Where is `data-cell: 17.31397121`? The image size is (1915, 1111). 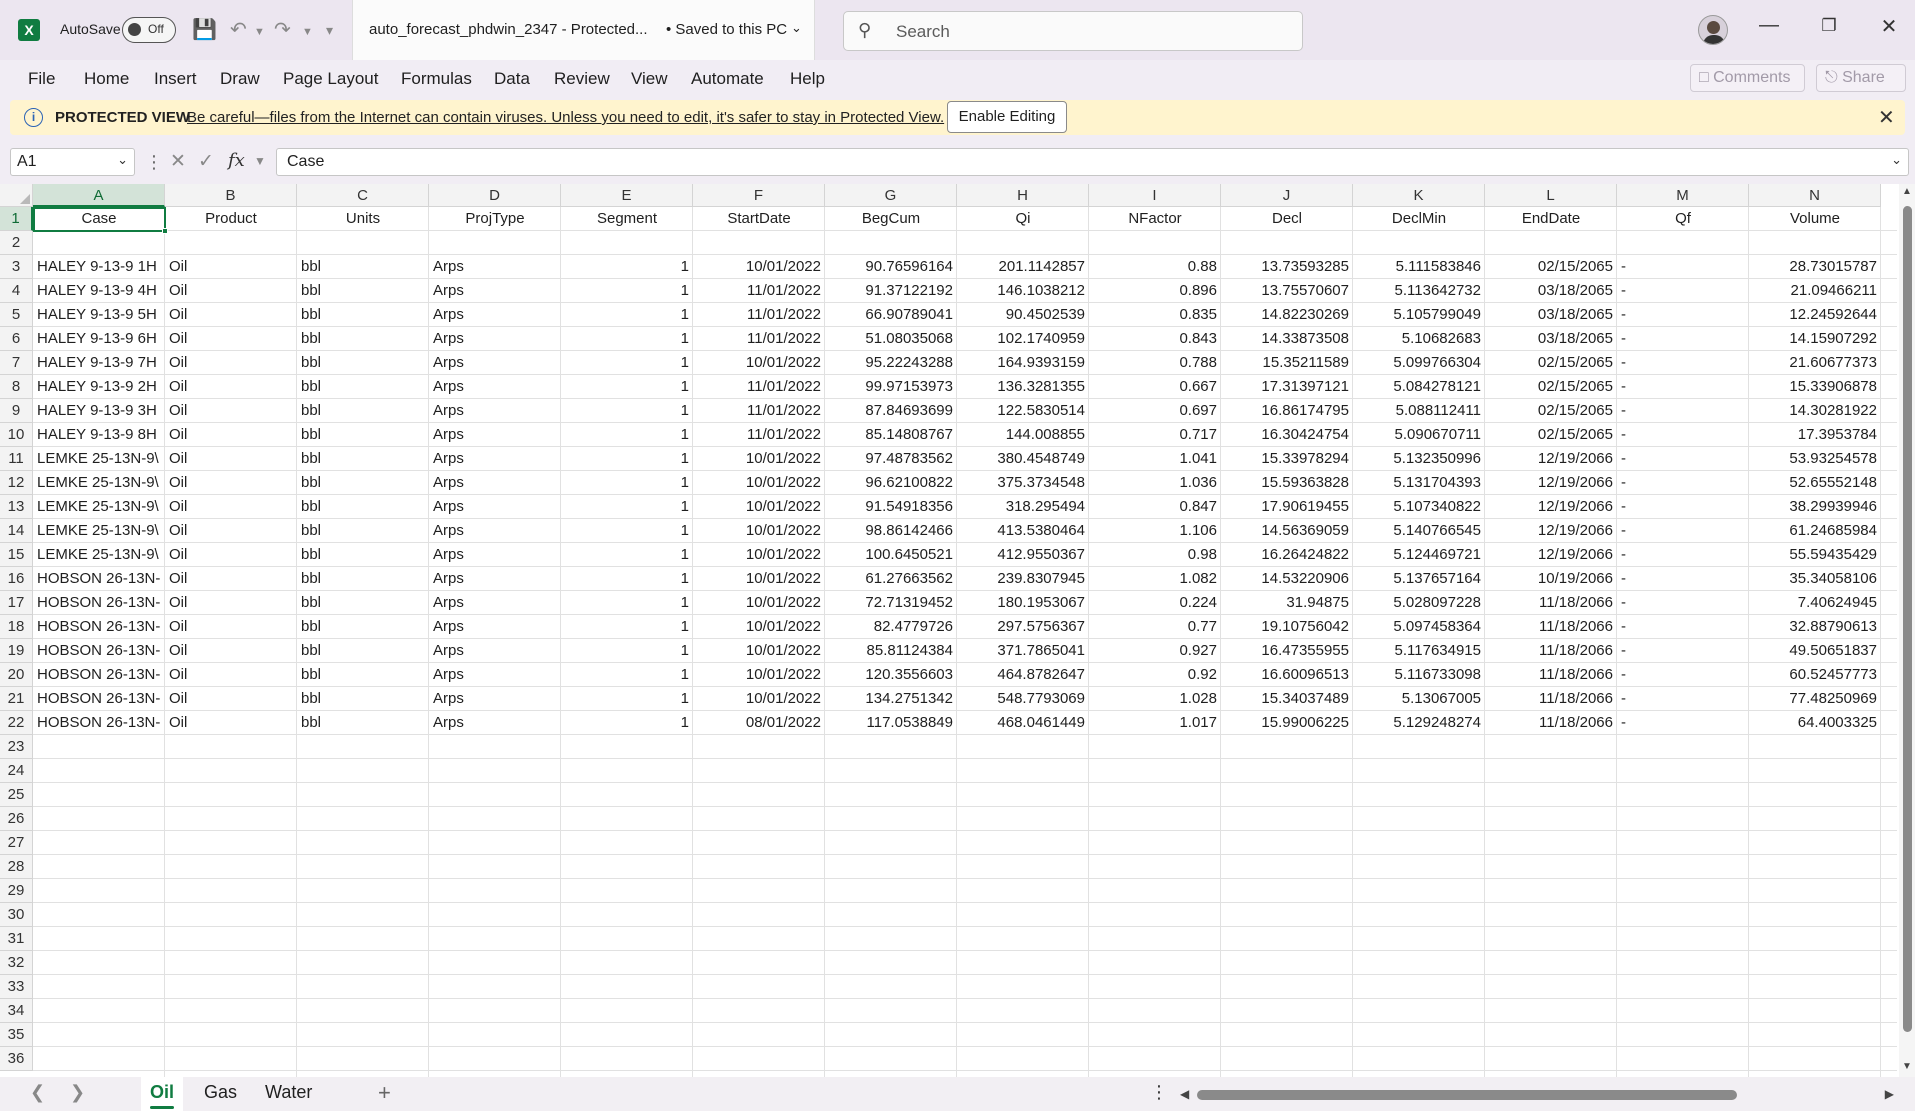
data-cell: 17.31397121 is located at coordinates (1287, 387).